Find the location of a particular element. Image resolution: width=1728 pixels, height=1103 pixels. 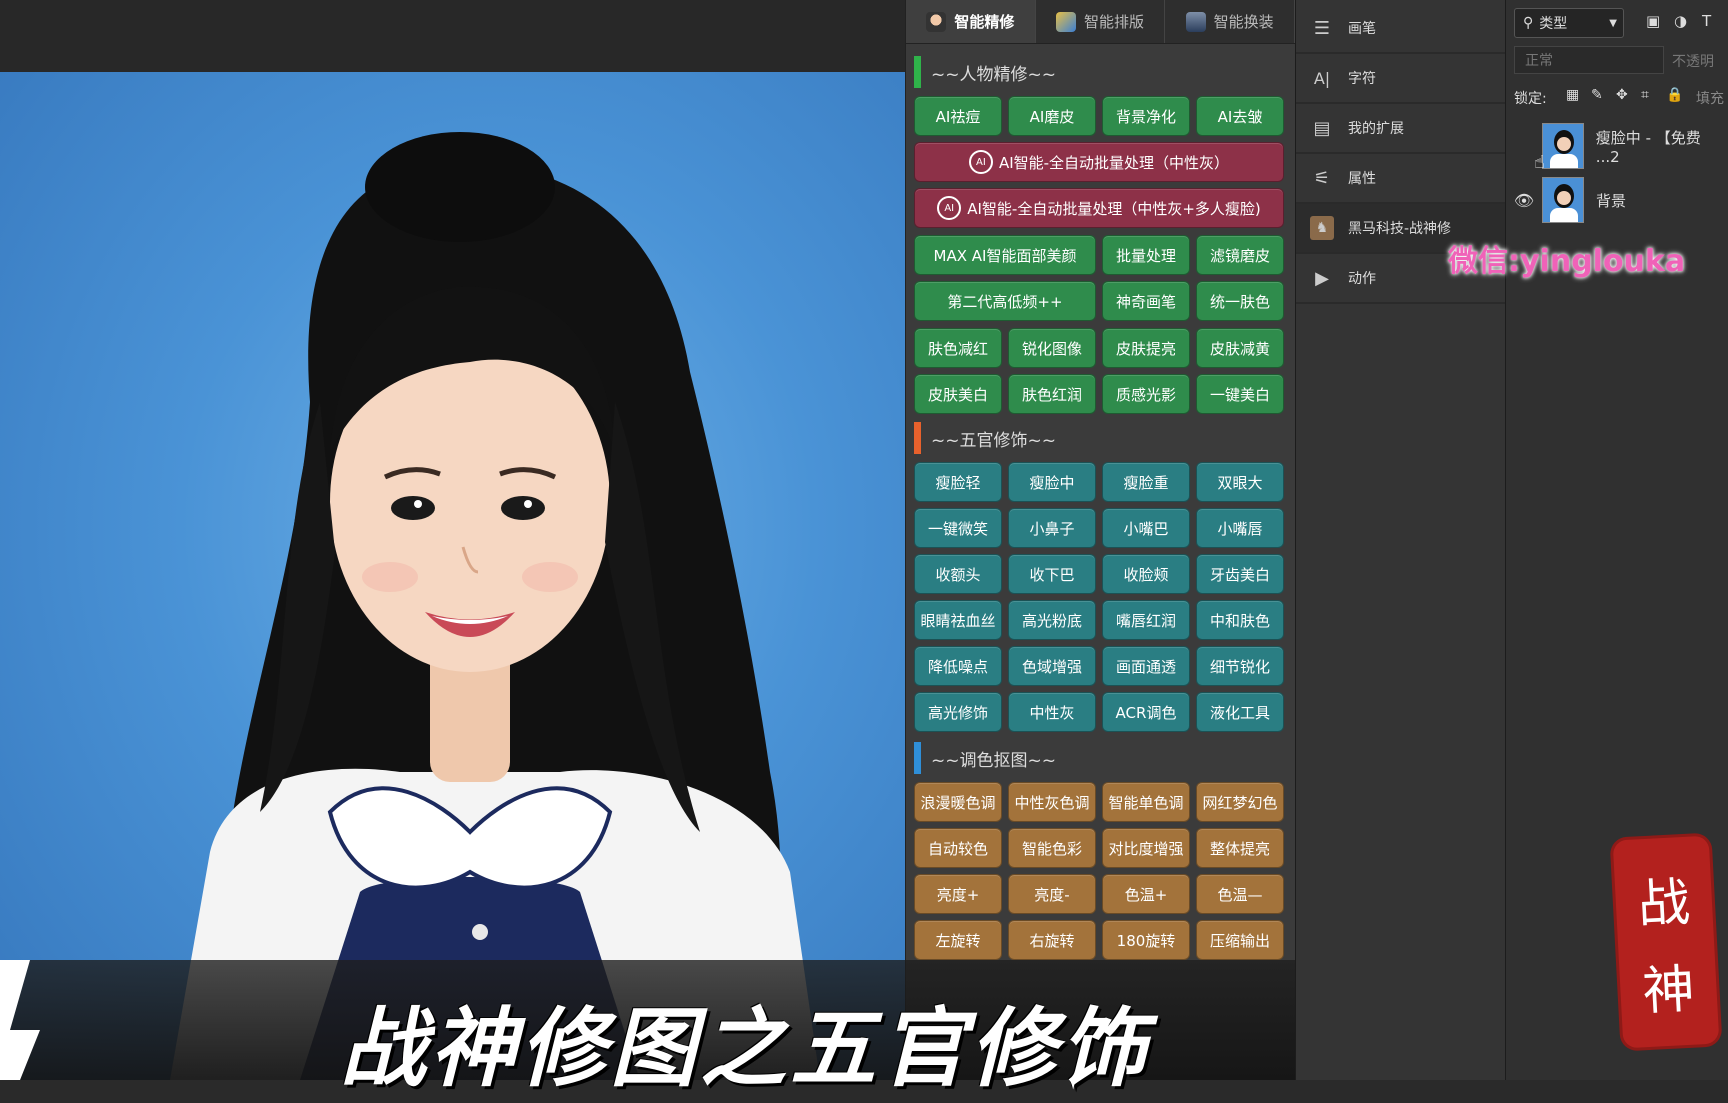

color-button: 亮度+ is located at coordinates (958, 894).